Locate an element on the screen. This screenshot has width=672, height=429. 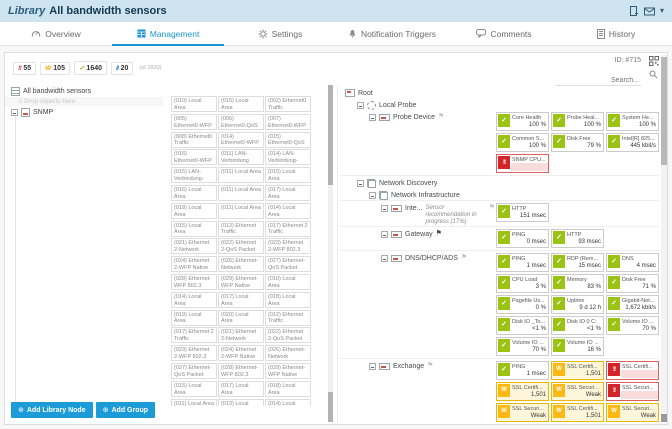
sensor-chip: ✓ Uptime 9 d 12 h is located at coordinates (577, 304).